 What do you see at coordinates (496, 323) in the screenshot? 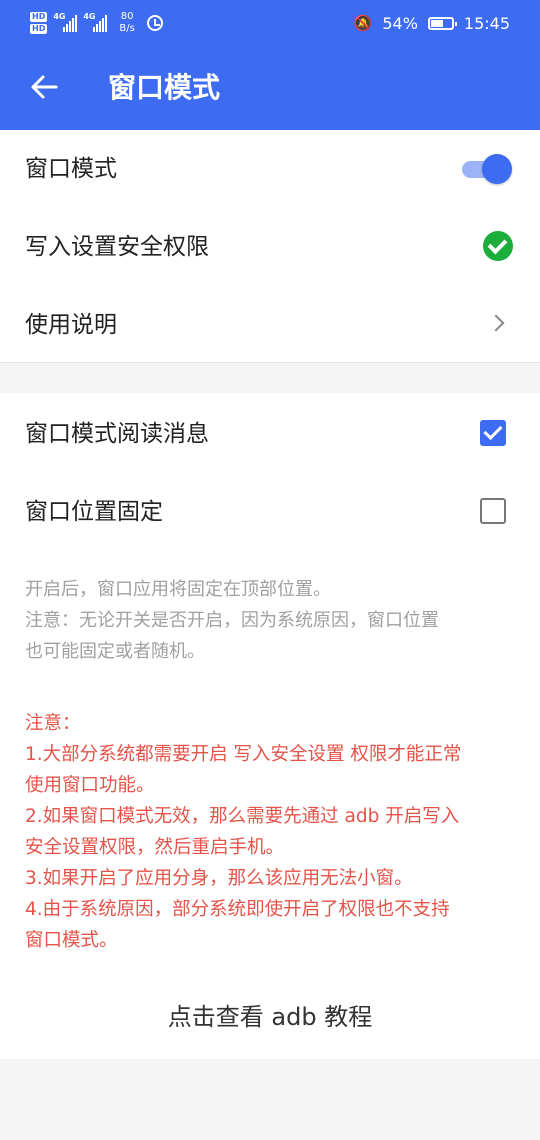
I see `chevron-right-icon` at bounding box center [496, 323].